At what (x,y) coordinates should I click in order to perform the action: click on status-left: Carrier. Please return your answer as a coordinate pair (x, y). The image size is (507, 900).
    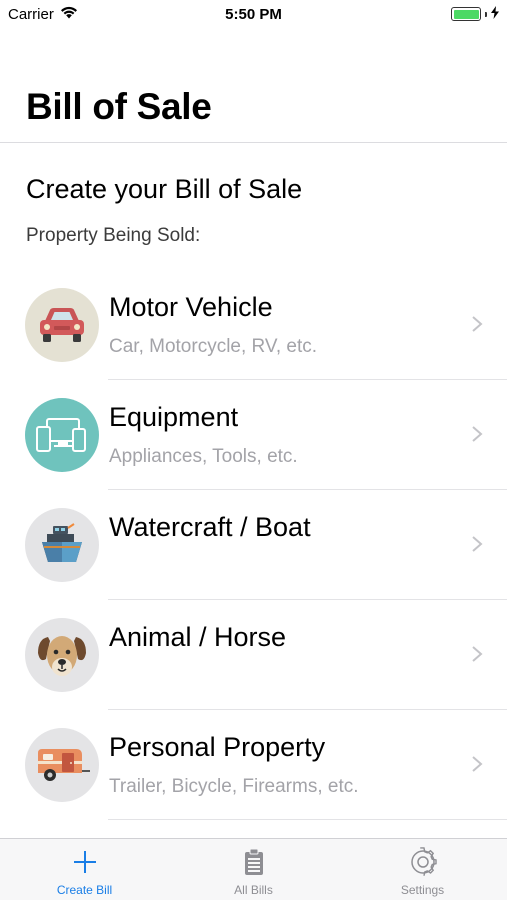
    Looking at the image, I should click on (43, 14).